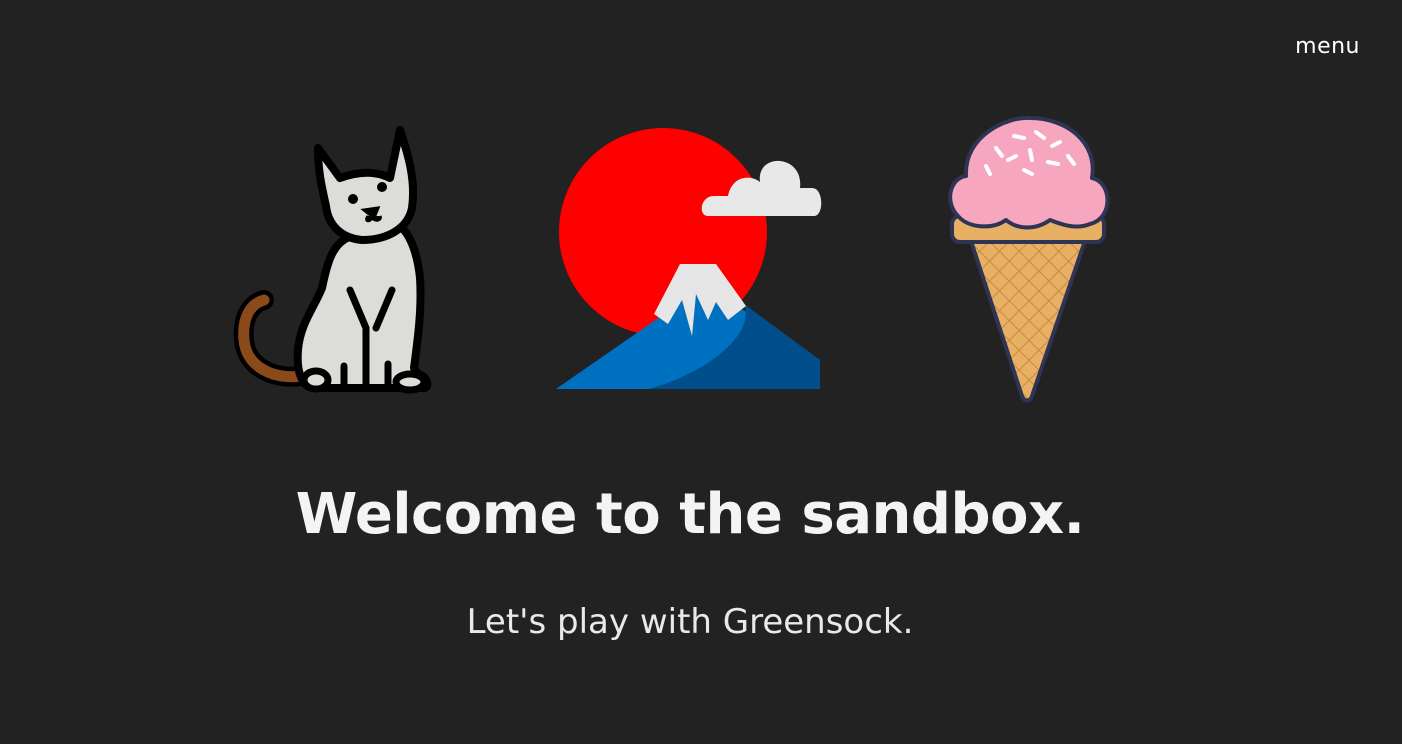 This screenshot has width=1402, height=744. I want to click on page-subtitle: Let's play with Greensock., so click(690, 622).